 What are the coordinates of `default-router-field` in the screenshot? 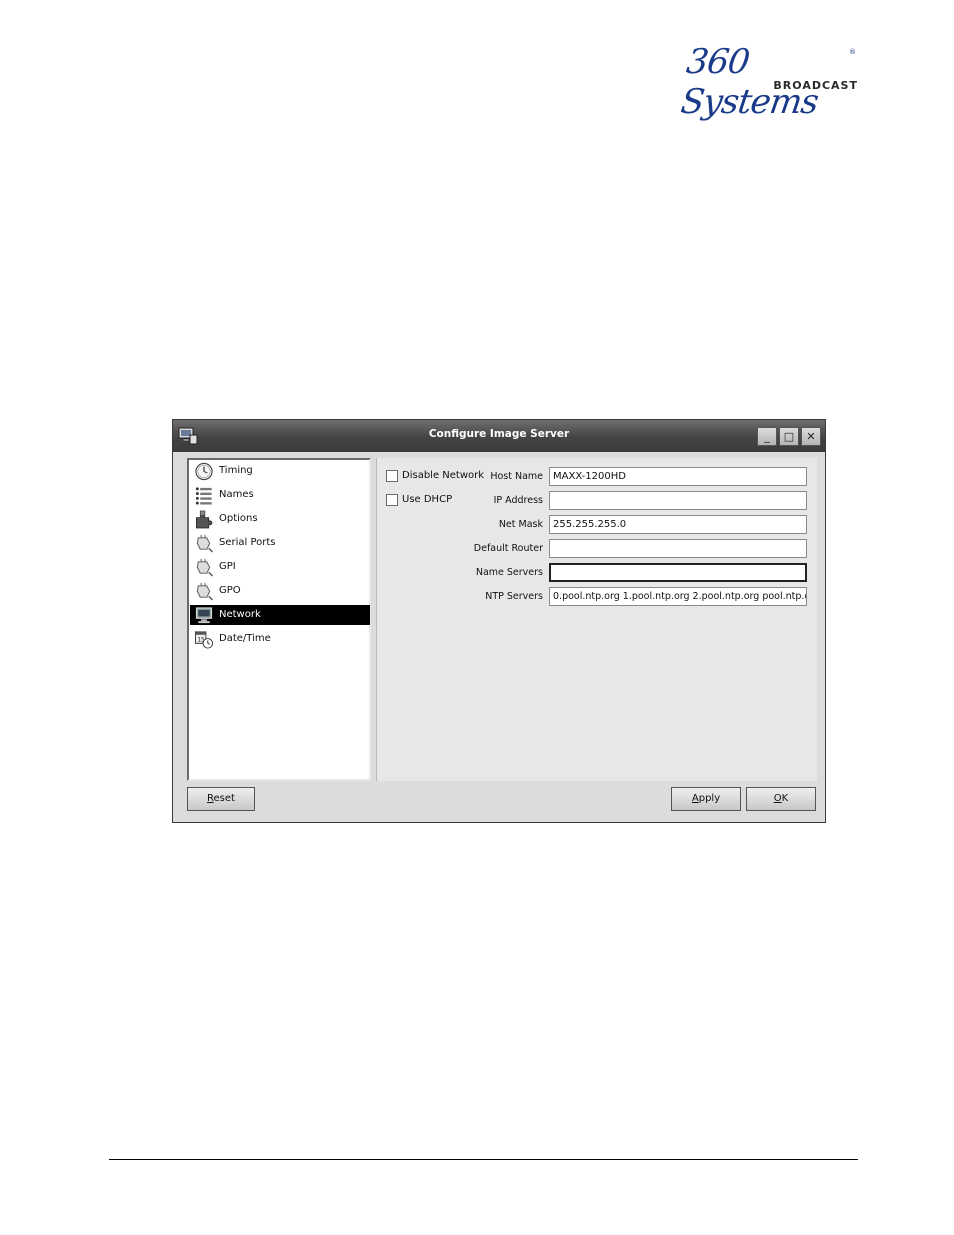 It's located at (678, 548).